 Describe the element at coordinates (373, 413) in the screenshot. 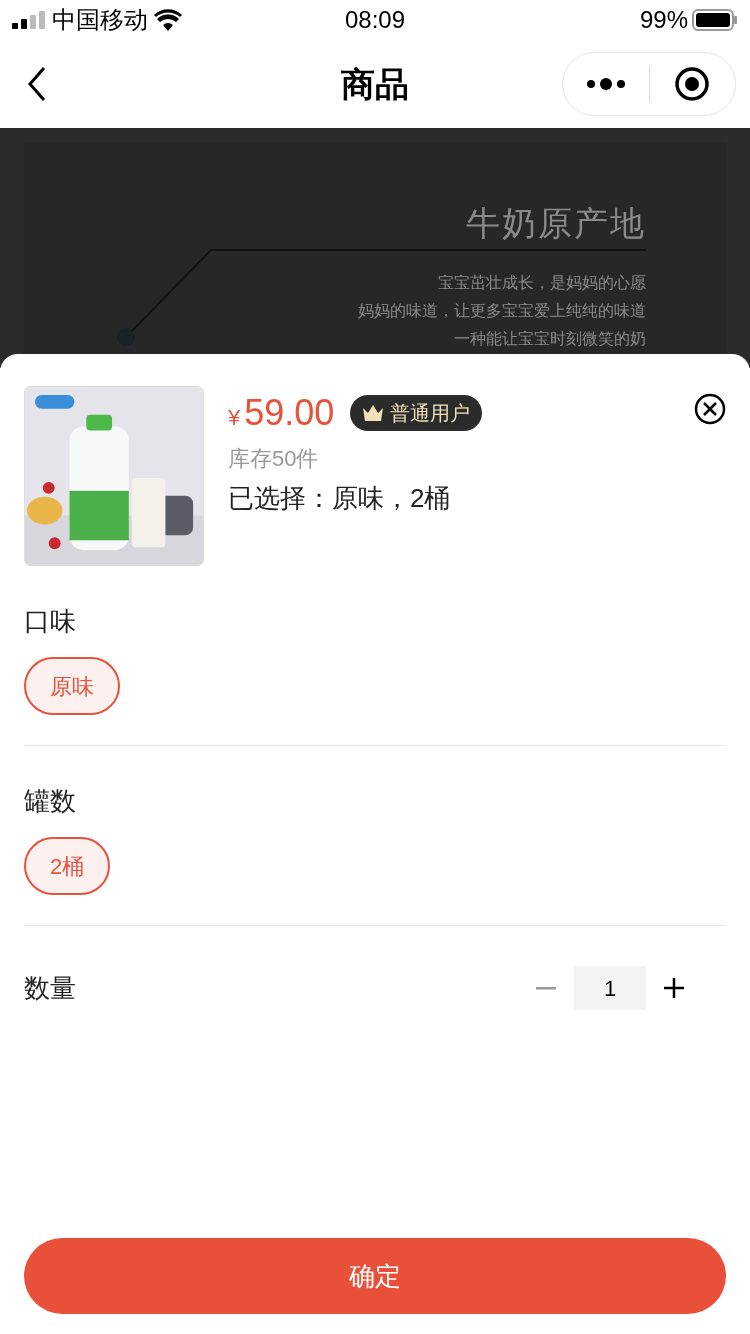

I see `crown-icon` at that location.